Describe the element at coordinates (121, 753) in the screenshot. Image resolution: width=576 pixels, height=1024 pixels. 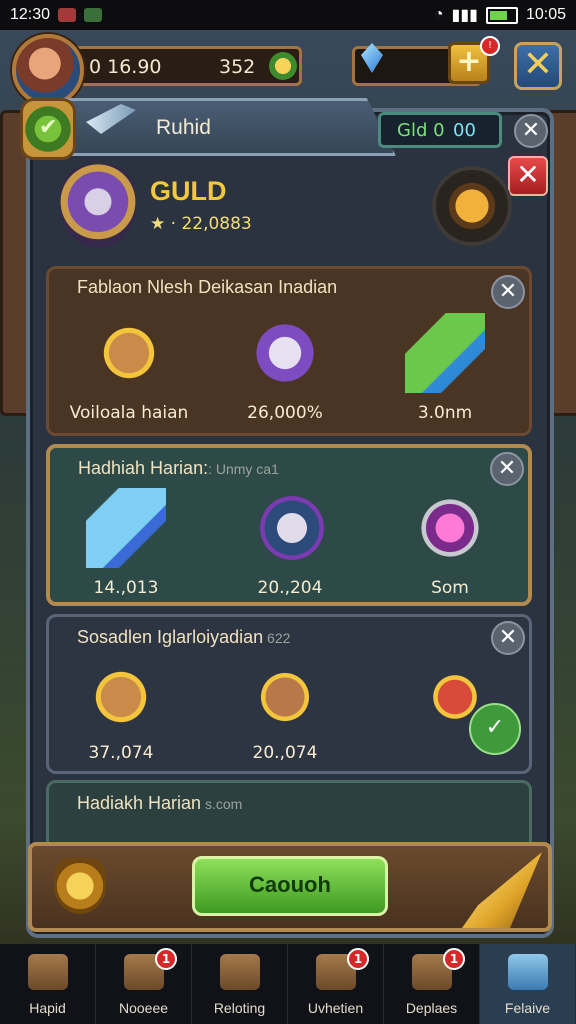
I see `reward-value: 37.,074` at that location.